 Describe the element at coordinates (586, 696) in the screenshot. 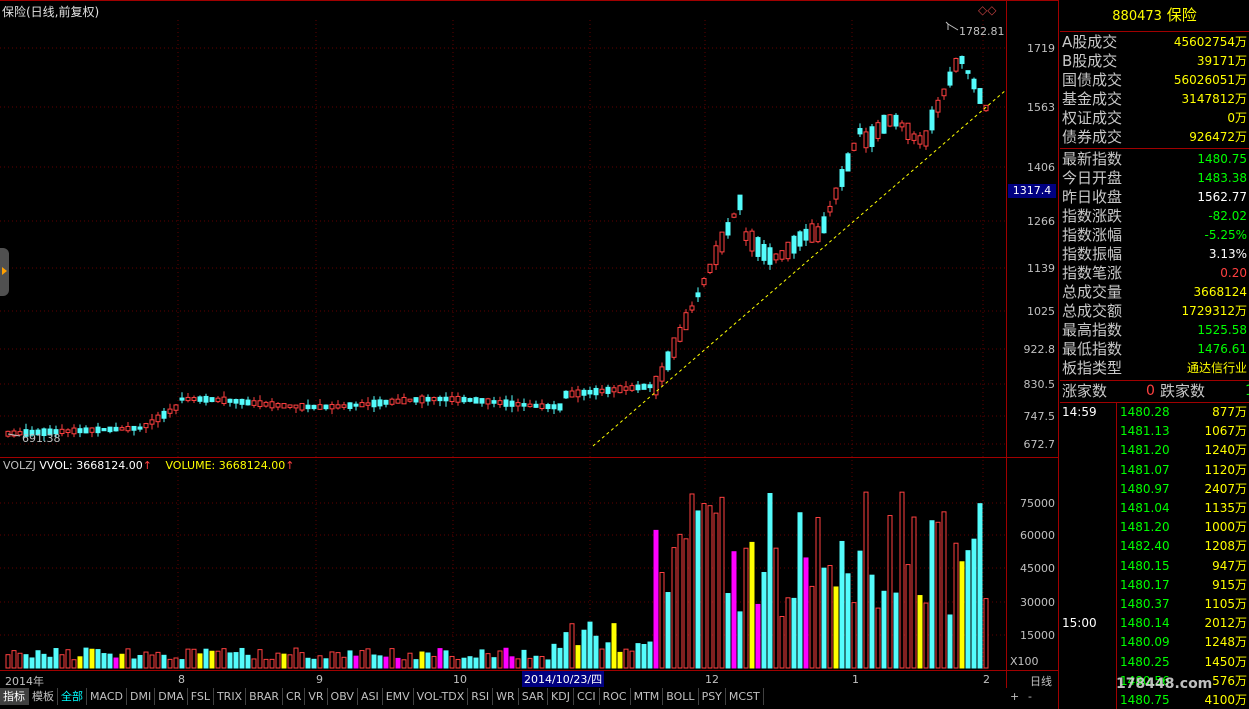

I see `tab-cci: CCI` at that location.